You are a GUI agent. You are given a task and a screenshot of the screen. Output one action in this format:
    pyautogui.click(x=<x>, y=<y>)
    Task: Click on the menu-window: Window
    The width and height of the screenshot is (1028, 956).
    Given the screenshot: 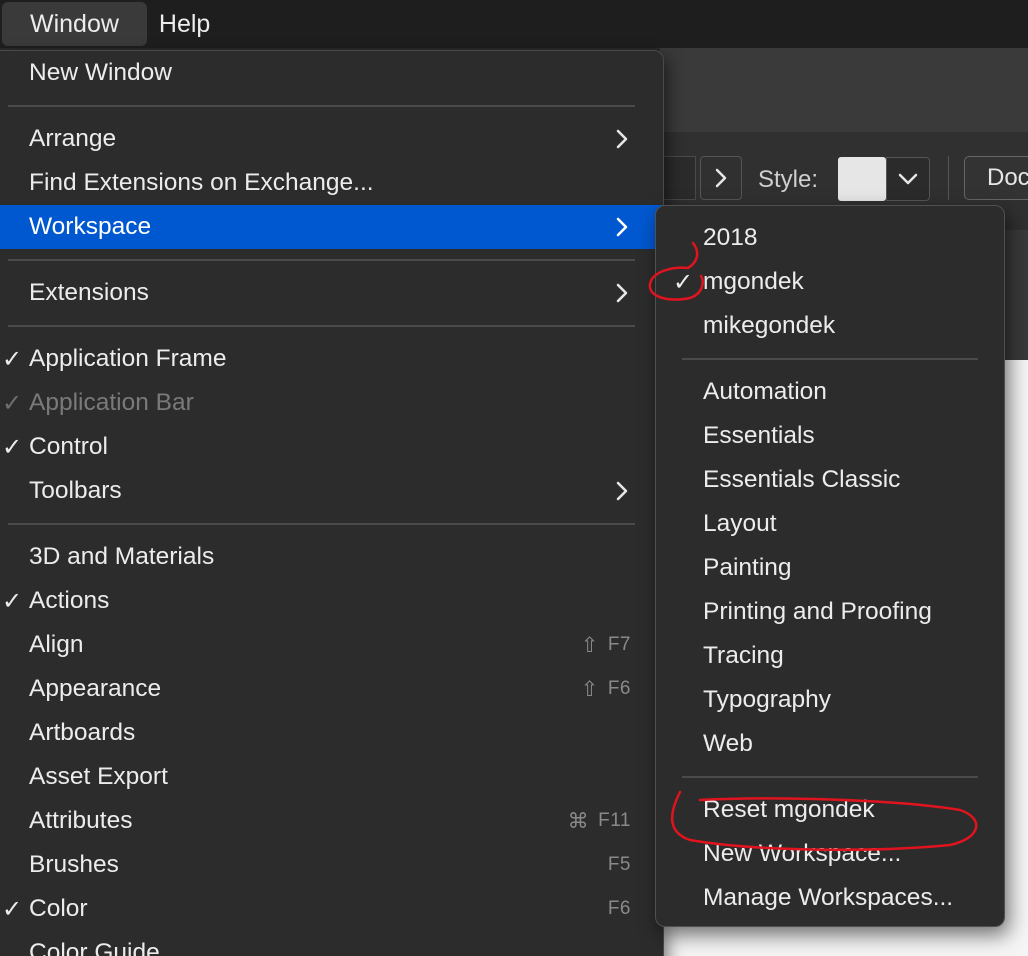 What is the action you would take?
    pyautogui.click(x=74, y=24)
    